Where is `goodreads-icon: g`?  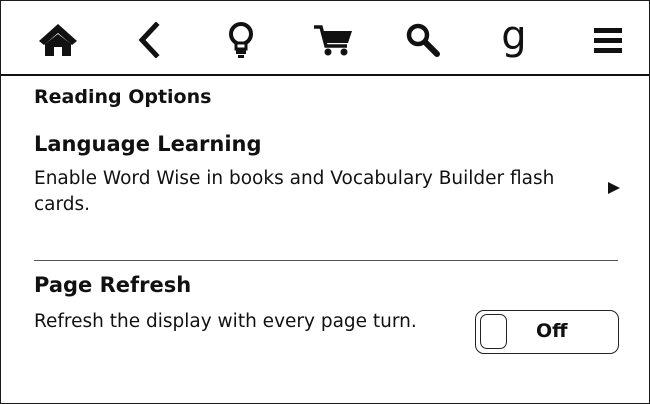 goodreads-icon: g is located at coordinates (514, 36).